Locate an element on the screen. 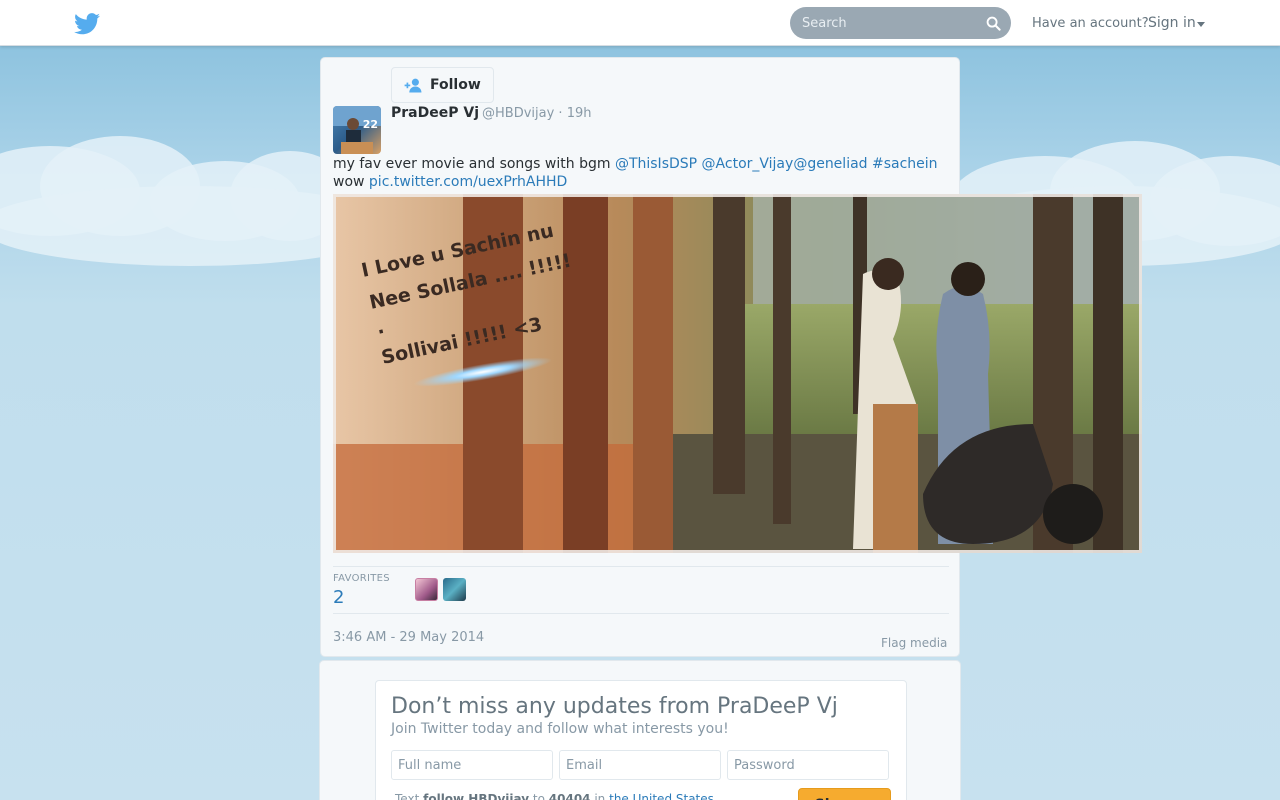 This screenshot has width=1280, height=800. follow-button: Follow is located at coordinates (442, 85).